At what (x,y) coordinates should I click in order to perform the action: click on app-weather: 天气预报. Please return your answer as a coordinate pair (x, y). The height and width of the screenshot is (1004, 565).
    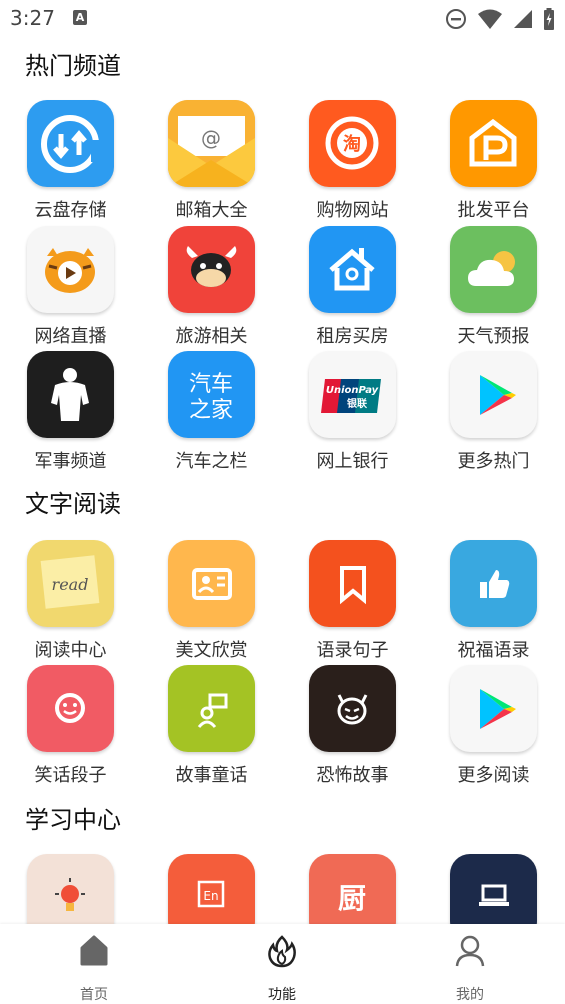
    Looking at the image, I should click on (493, 286).